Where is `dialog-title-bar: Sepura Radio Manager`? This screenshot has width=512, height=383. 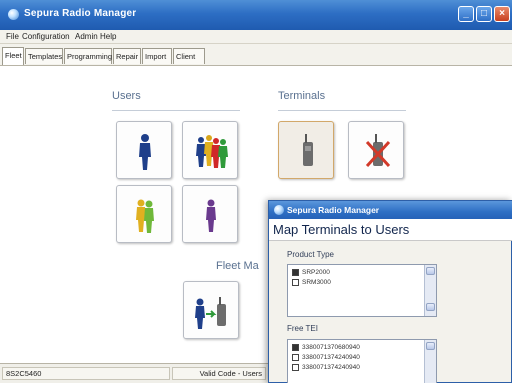 dialog-title-bar: Sepura Radio Manager is located at coordinates (390, 210).